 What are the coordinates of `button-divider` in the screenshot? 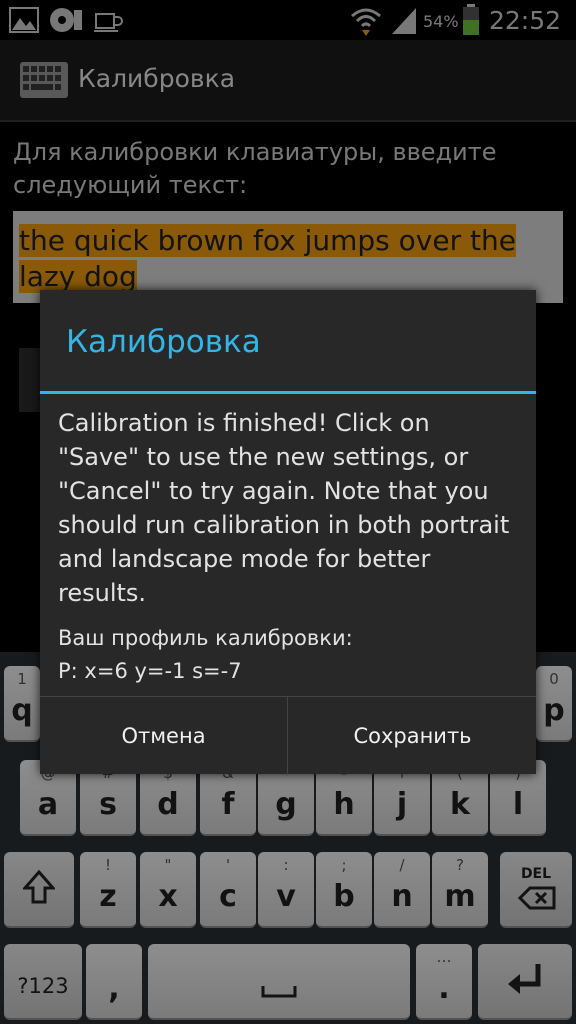 It's located at (287, 736).